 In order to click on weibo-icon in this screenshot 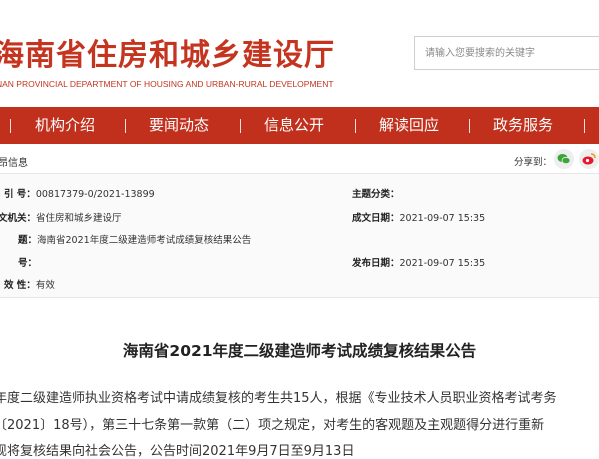, I will do `click(589, 159)`.